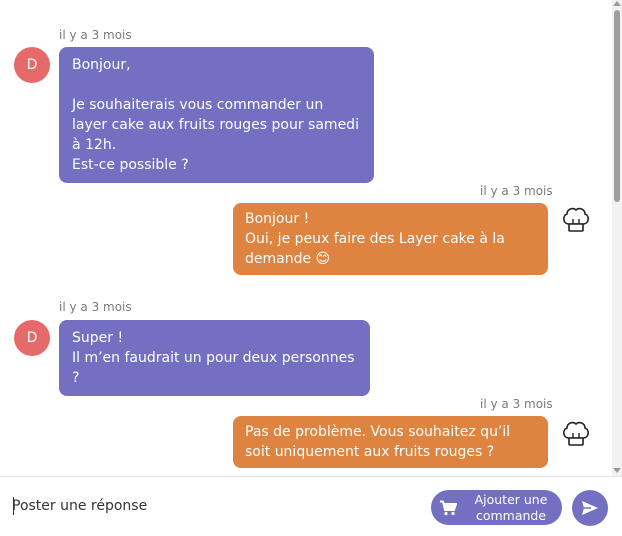 Image resolution: width=622 pixels, height=536 pixels. Describe the element at coordinates (511, 507) in the screenshot. I see `add-order-label: Ajouter une commande` at that location.